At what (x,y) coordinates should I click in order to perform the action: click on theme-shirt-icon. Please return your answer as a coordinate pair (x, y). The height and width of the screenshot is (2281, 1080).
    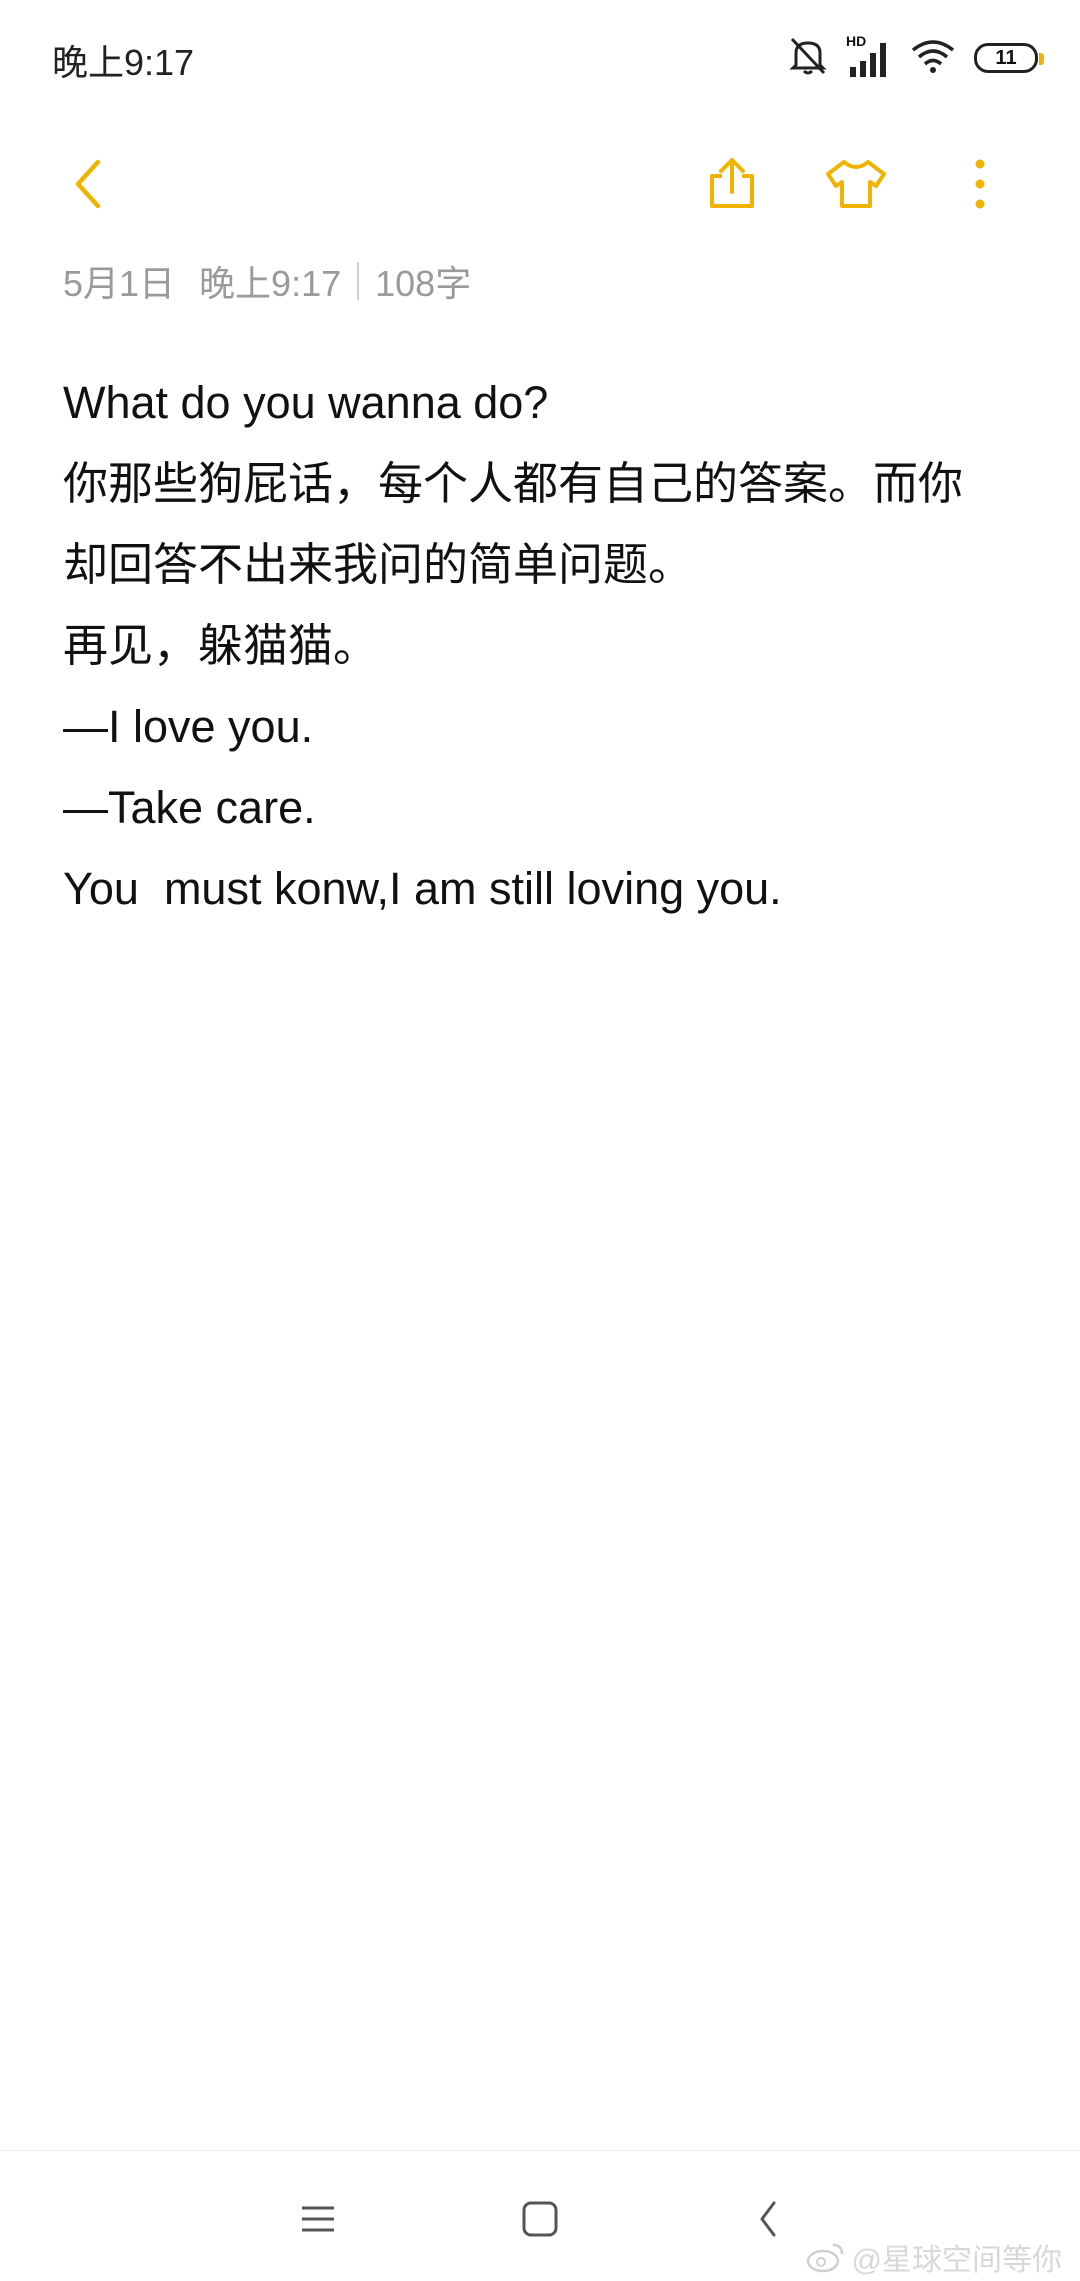
    Looking at the image, I should click on (856, 184).